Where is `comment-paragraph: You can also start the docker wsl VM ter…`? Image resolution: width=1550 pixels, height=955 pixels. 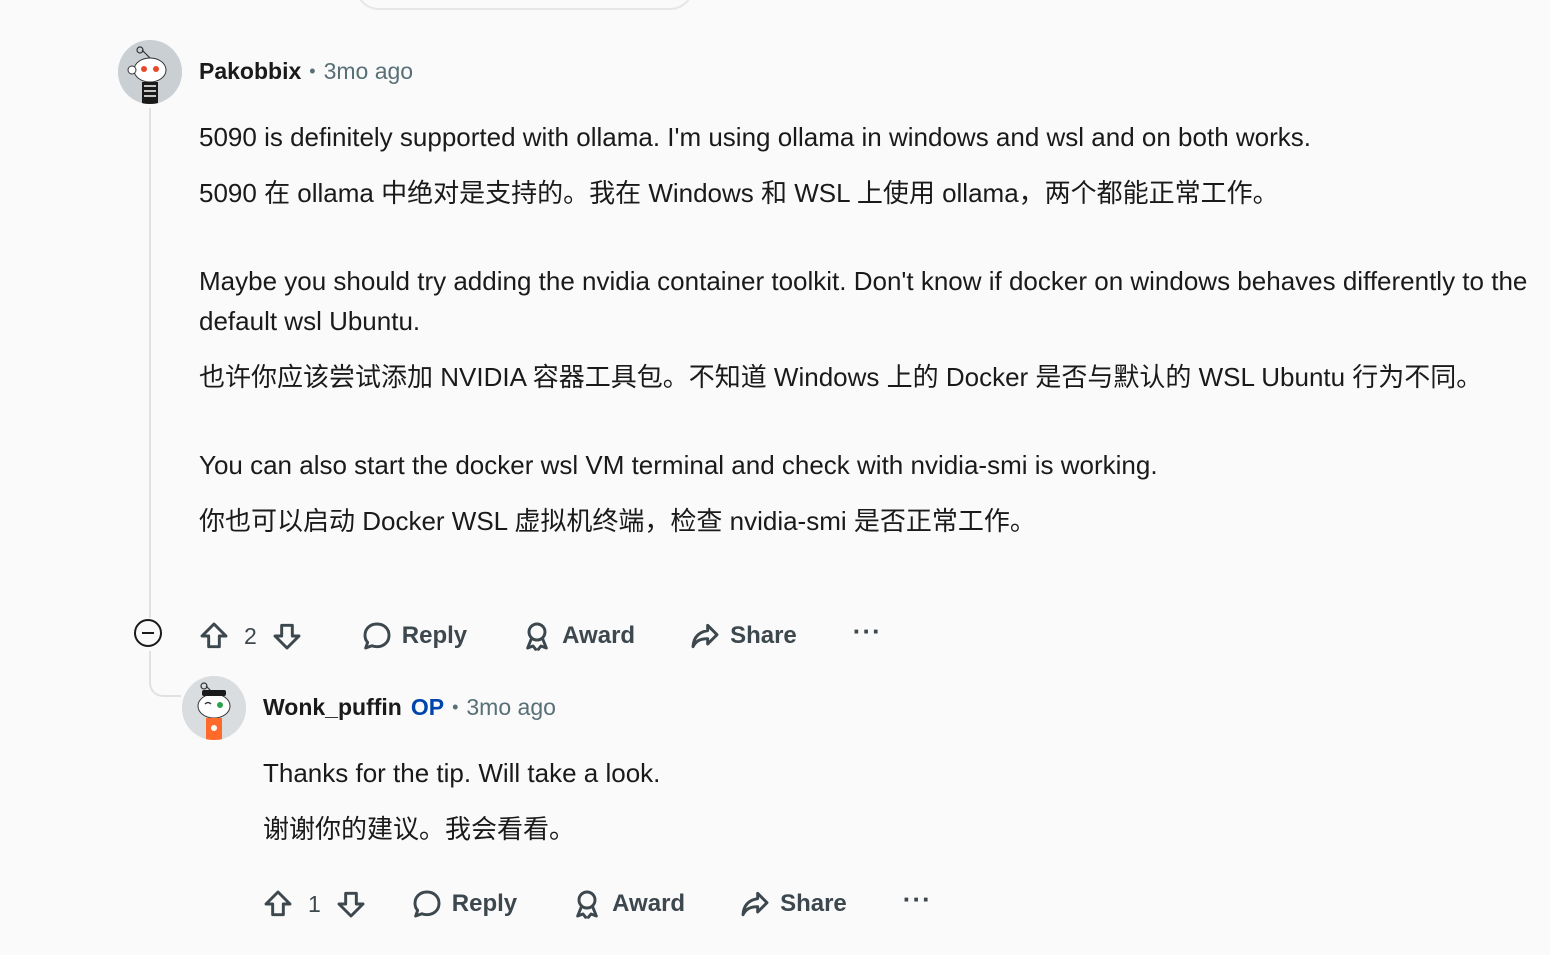 comment-paragraph: You can also start the docker wsl VM ter… is located at coordinates (678, 465).